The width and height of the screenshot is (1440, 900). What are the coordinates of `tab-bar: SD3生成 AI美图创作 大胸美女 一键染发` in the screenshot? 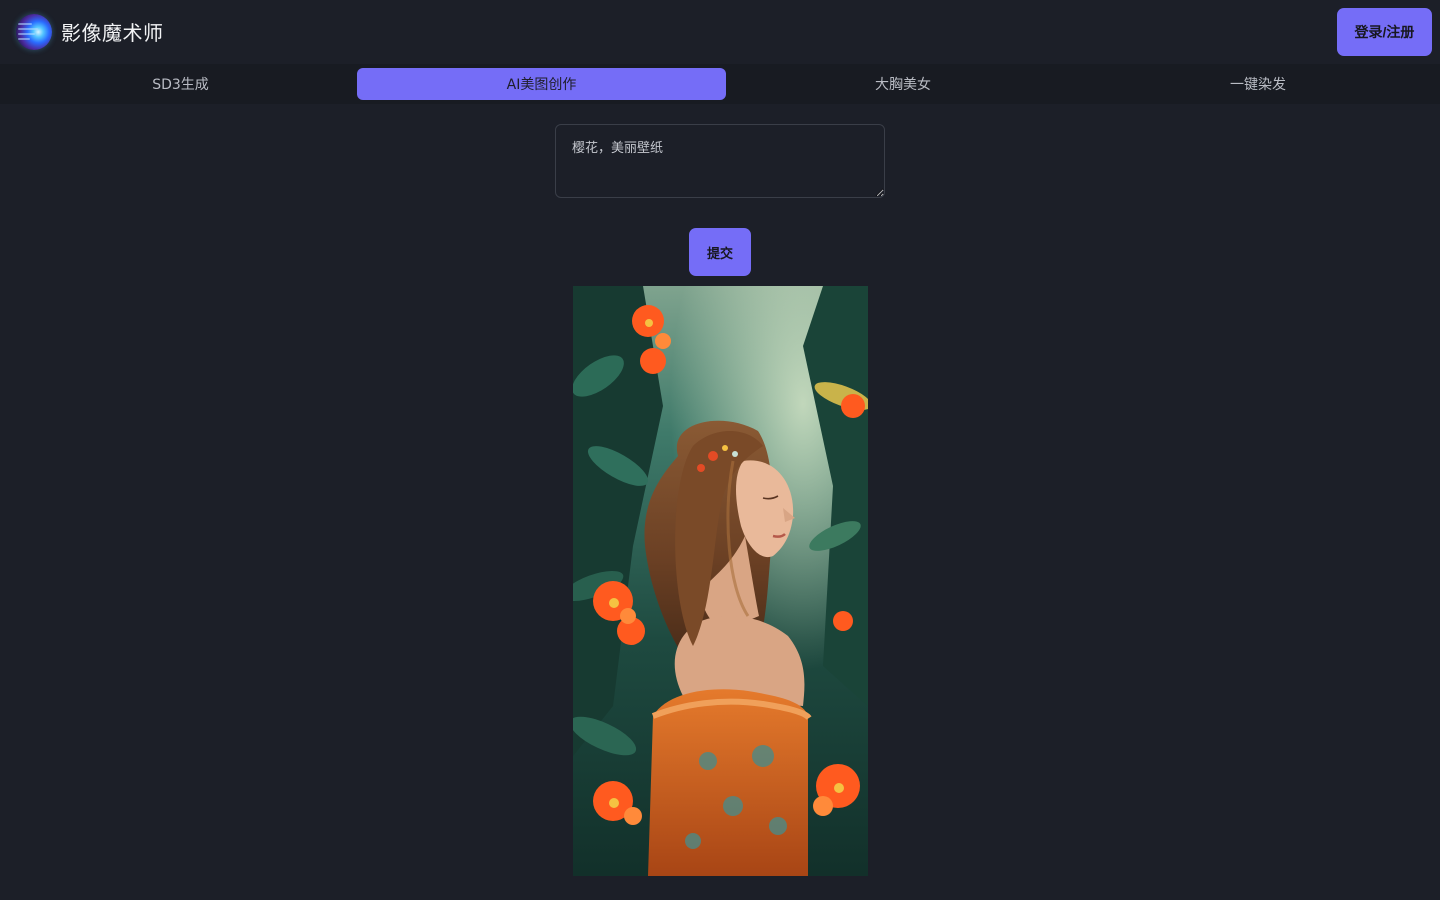 It's located at (720, 84).